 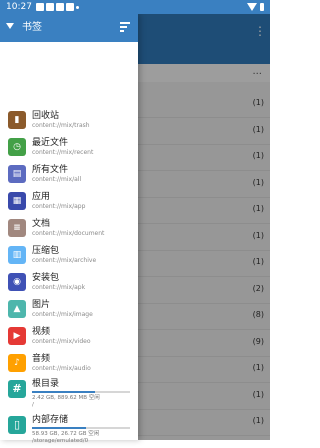 I want to click on storage-path: /storage/emulated/0, so click(x=60, y=441).